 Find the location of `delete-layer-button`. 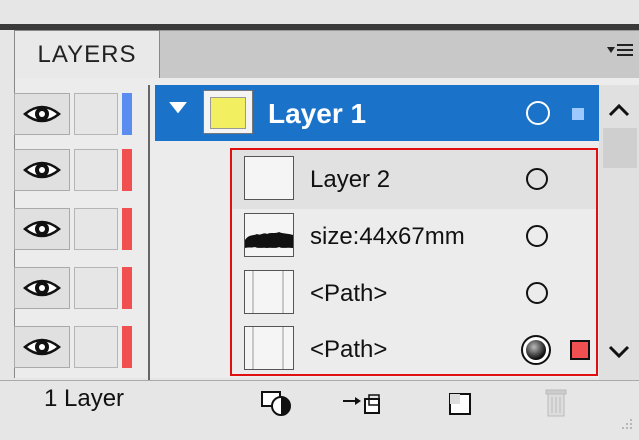

delete-layer-button is located at coordinates (556, 403).